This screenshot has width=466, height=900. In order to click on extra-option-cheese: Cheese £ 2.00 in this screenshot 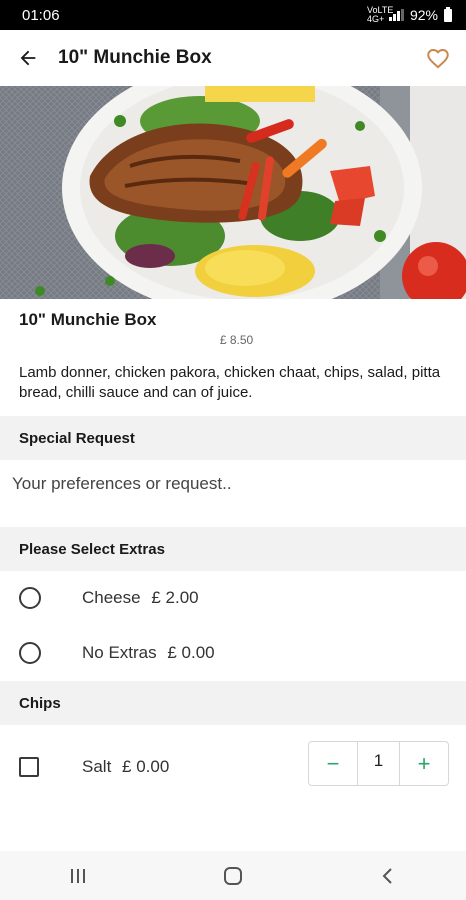, I will do `click(233, 598)`.